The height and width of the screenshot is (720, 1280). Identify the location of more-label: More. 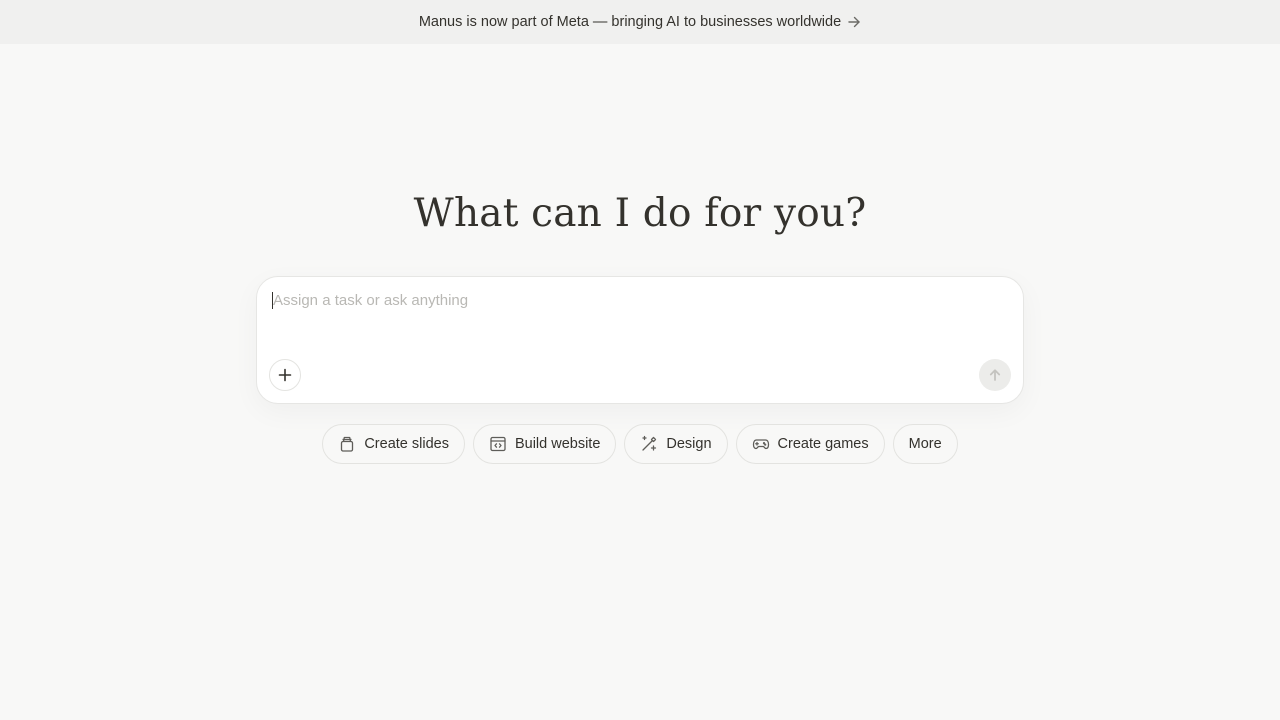
(925, 444).